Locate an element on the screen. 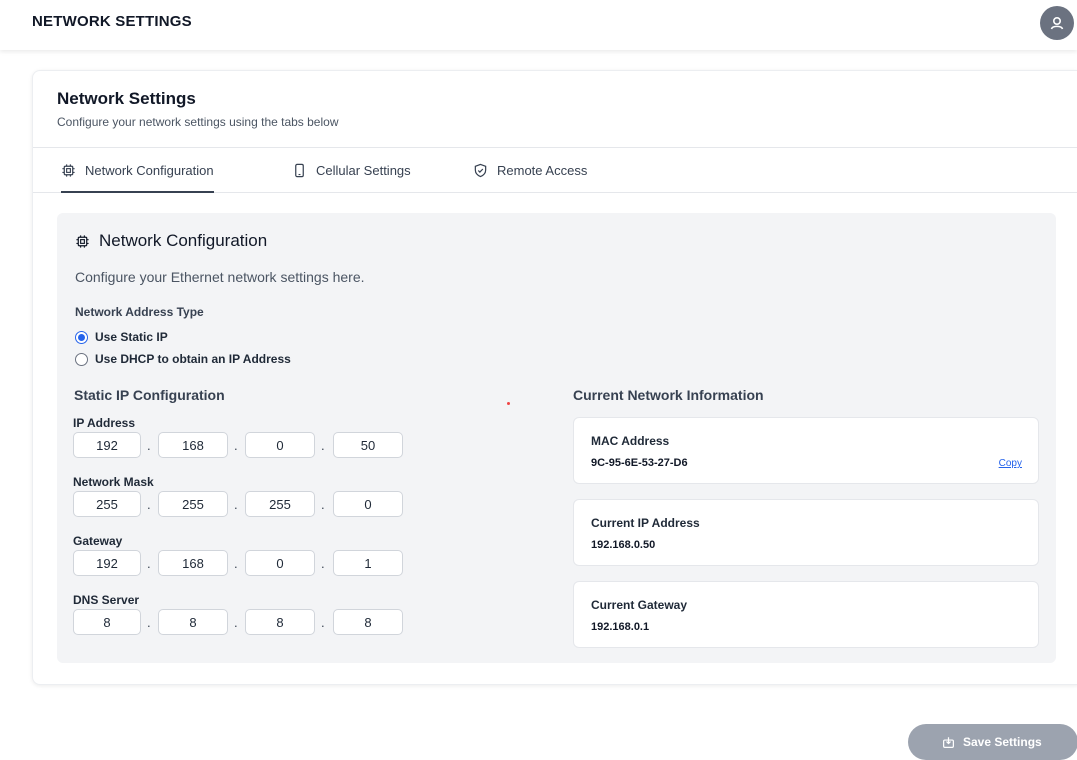 The width and height of the screenshot is (1077, 760). dns-server-label: DNS Server is located at coordinates (106, 600).